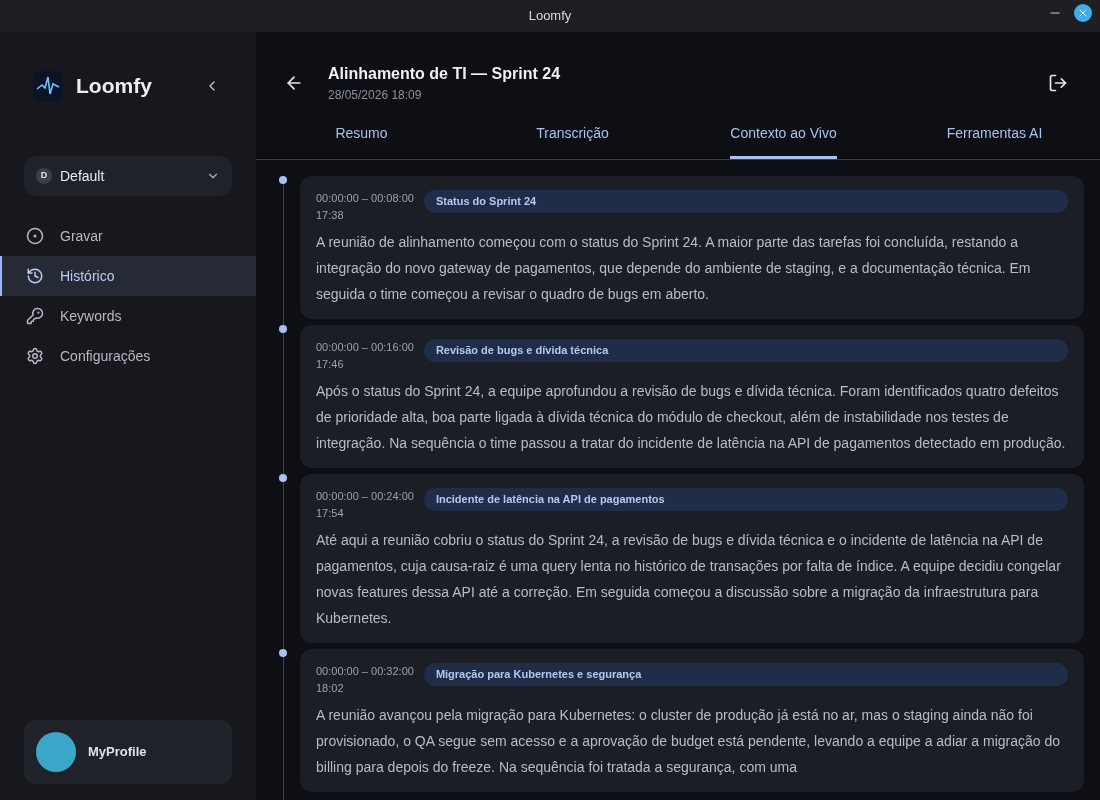 The image size is (1100, 800). I want to click on tab: Contexto ao Vivo, so click(783, 134).